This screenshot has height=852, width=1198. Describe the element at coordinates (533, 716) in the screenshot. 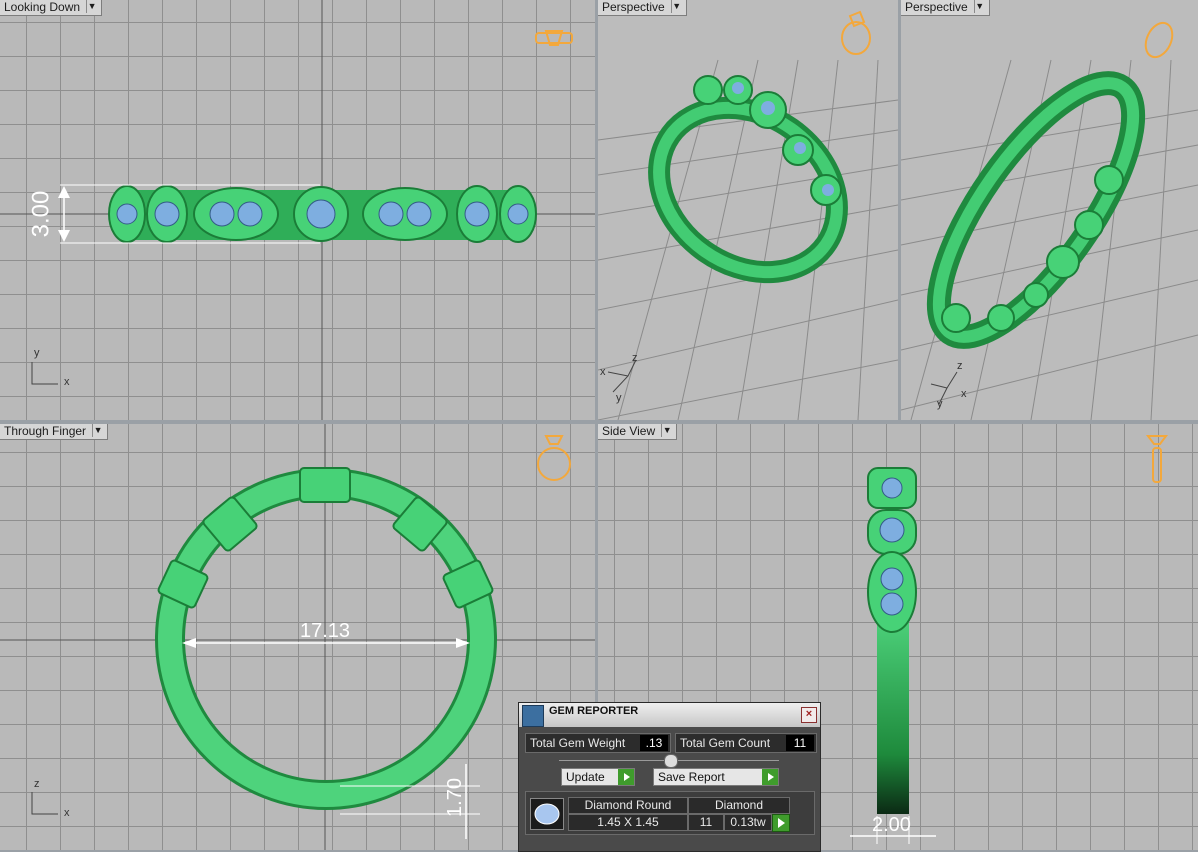

I see `gem-reporter-icon` at that location.